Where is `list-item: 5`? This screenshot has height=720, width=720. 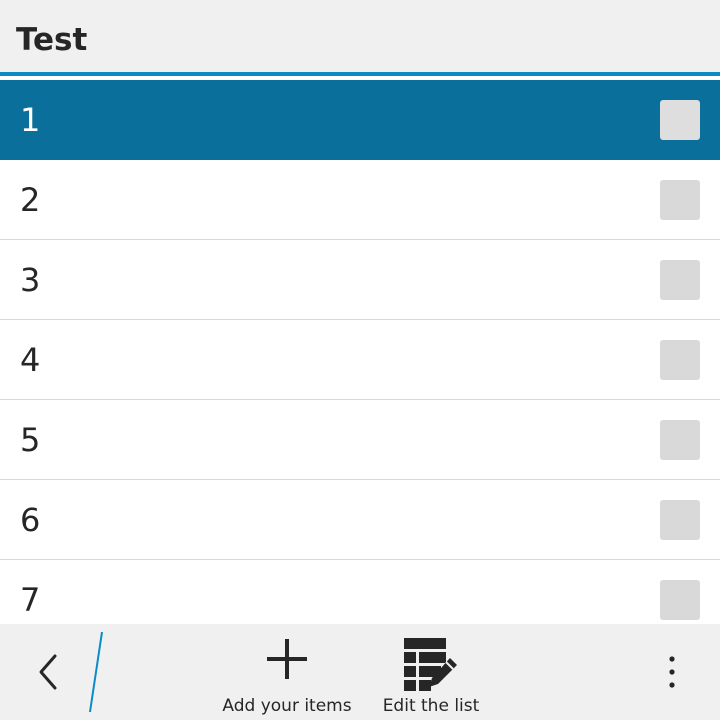 list-item: 5 is located at coordinates (360, 440).